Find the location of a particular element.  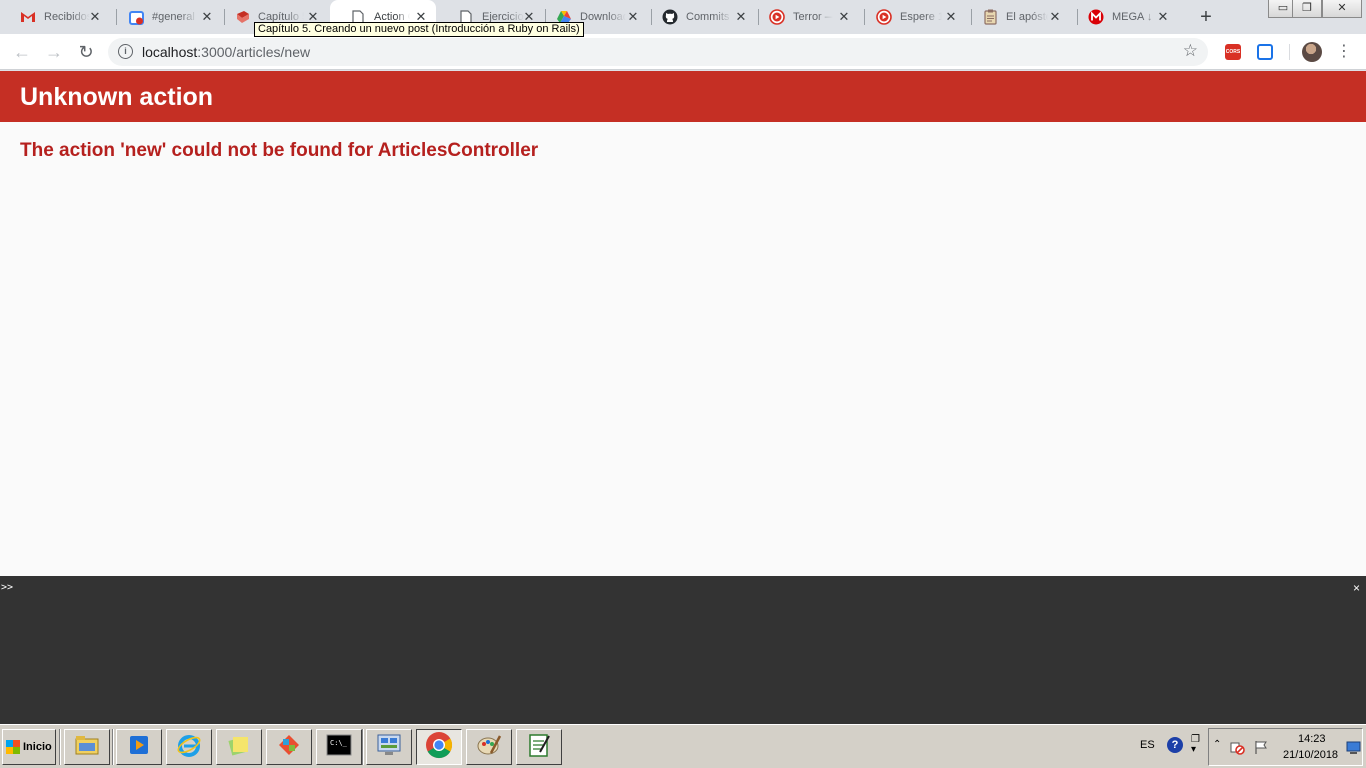

forward-button: → is located at coordinates (54, 52).